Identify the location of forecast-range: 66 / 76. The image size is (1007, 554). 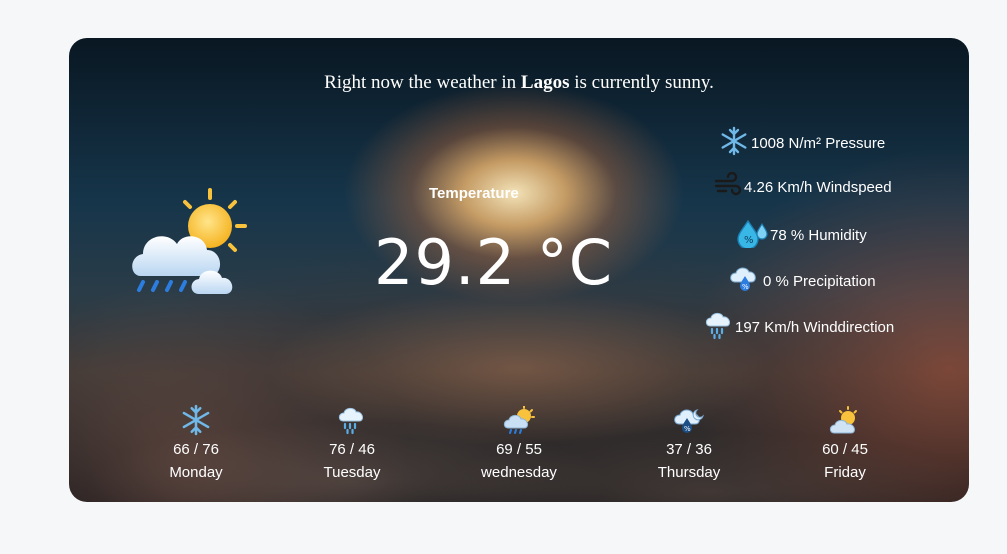
(196, 449).